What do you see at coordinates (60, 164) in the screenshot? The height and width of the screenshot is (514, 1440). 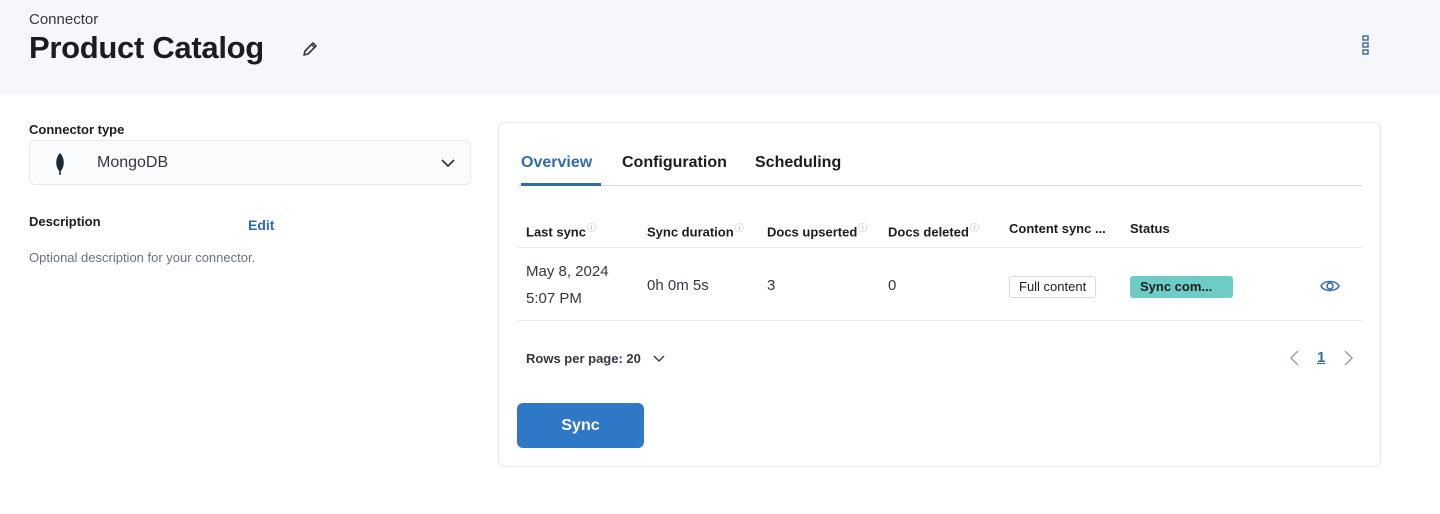 I see `mongodb-leaf-icon` at bounding box center [60, 164].